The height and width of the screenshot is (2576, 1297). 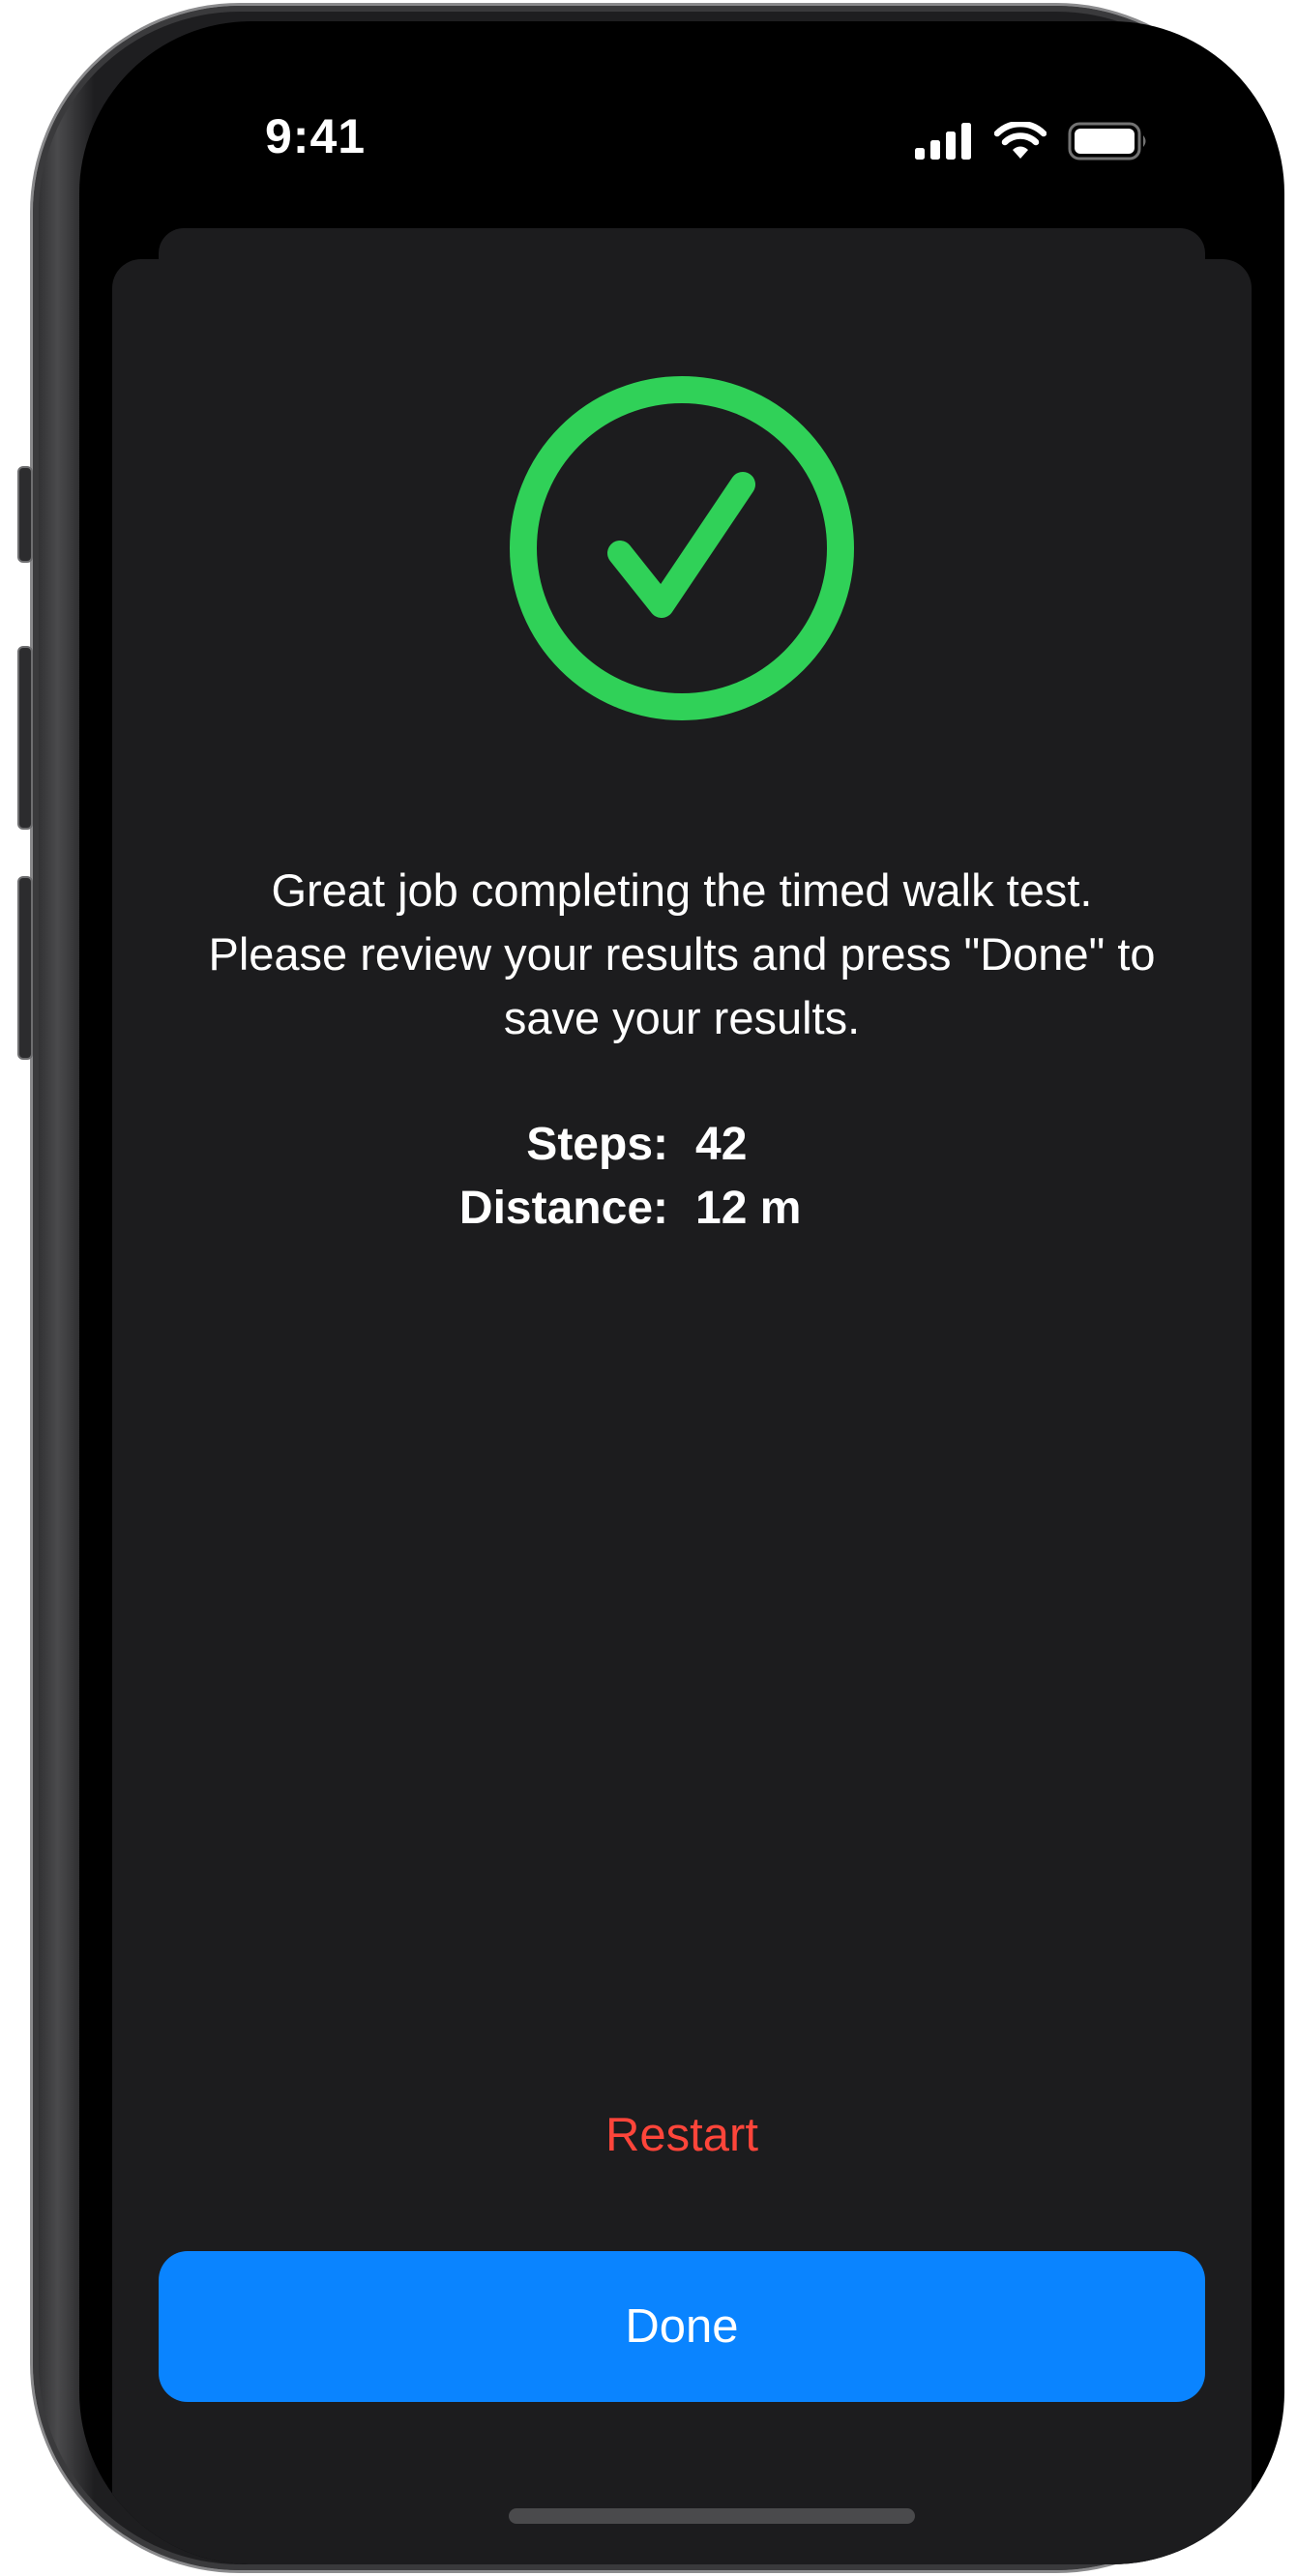 What do you see at coordinates (682, 2135) in the screenshot?
I see `restart-button: Restart` at bounding box center [682, 2135].